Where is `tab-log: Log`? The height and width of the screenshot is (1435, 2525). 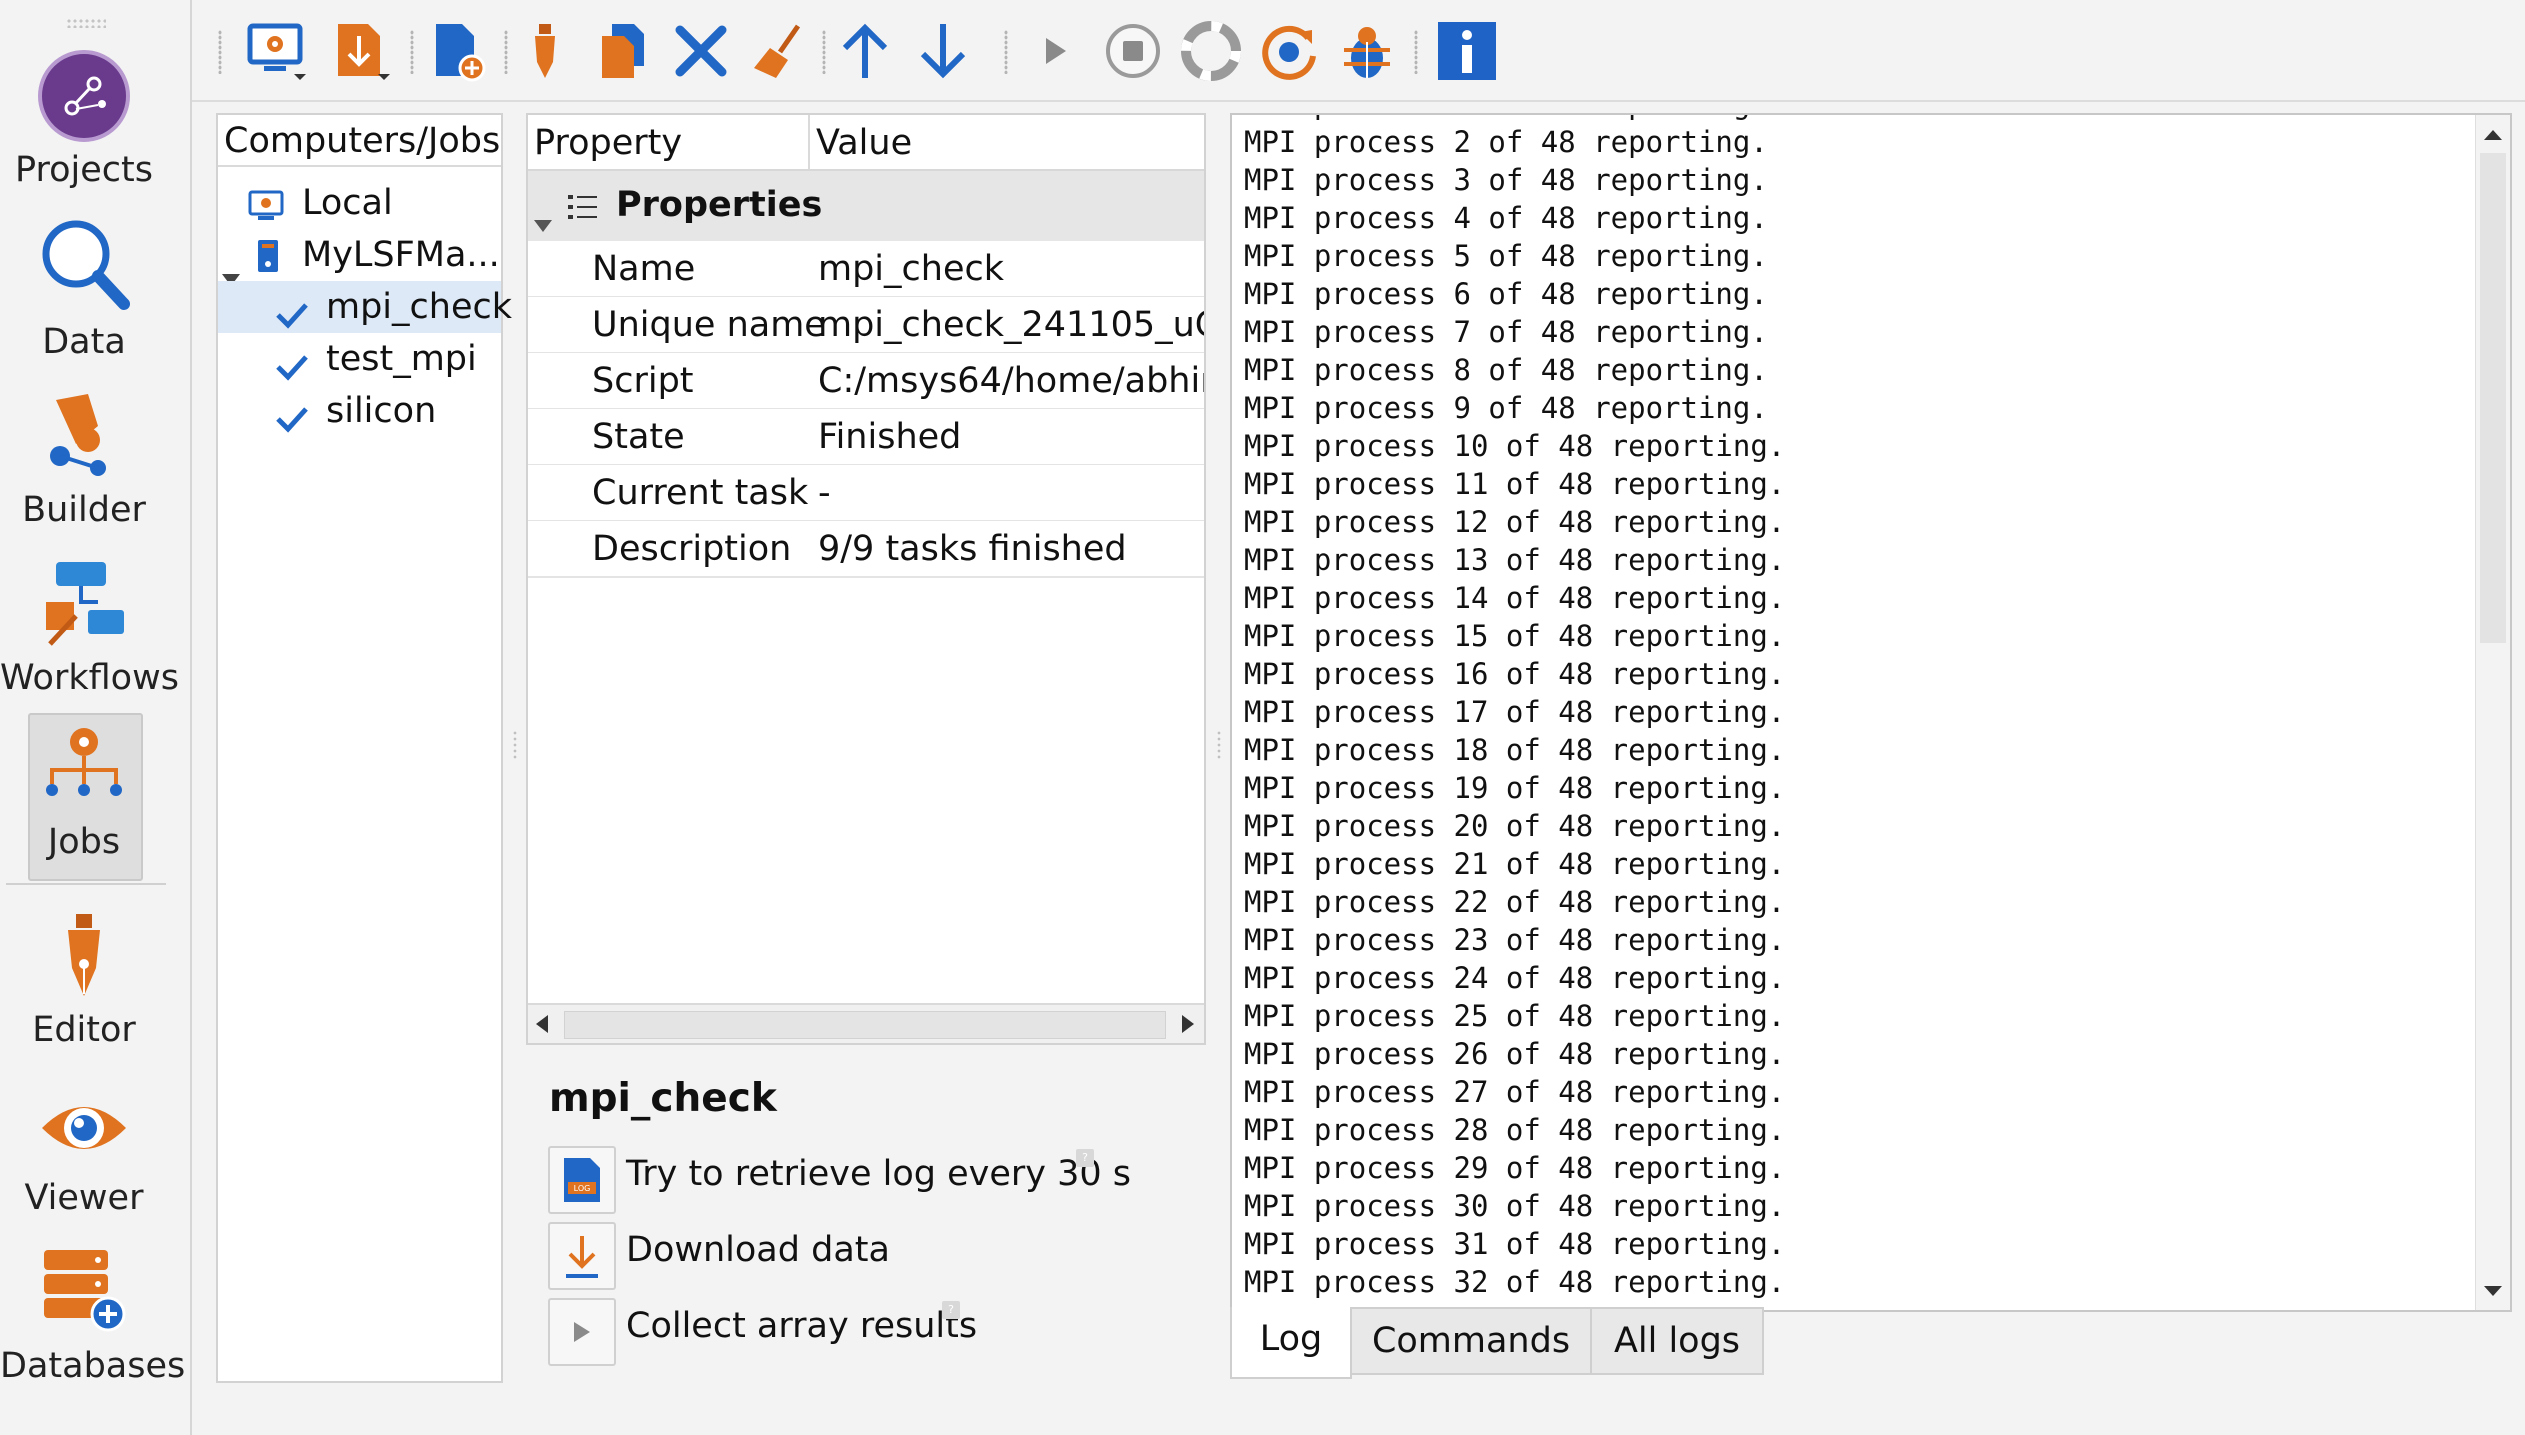
tab-log: Log is located at coordinates (1291, 1343).